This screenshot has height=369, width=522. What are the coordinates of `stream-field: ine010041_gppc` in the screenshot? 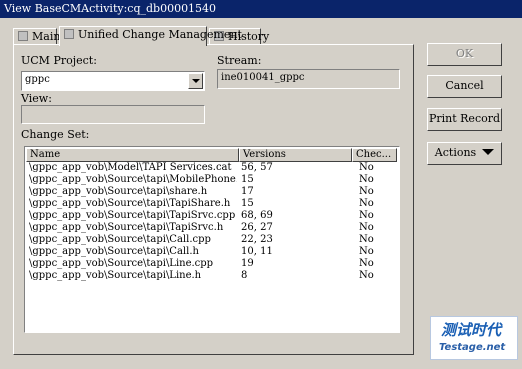 It's located at (308, 79).